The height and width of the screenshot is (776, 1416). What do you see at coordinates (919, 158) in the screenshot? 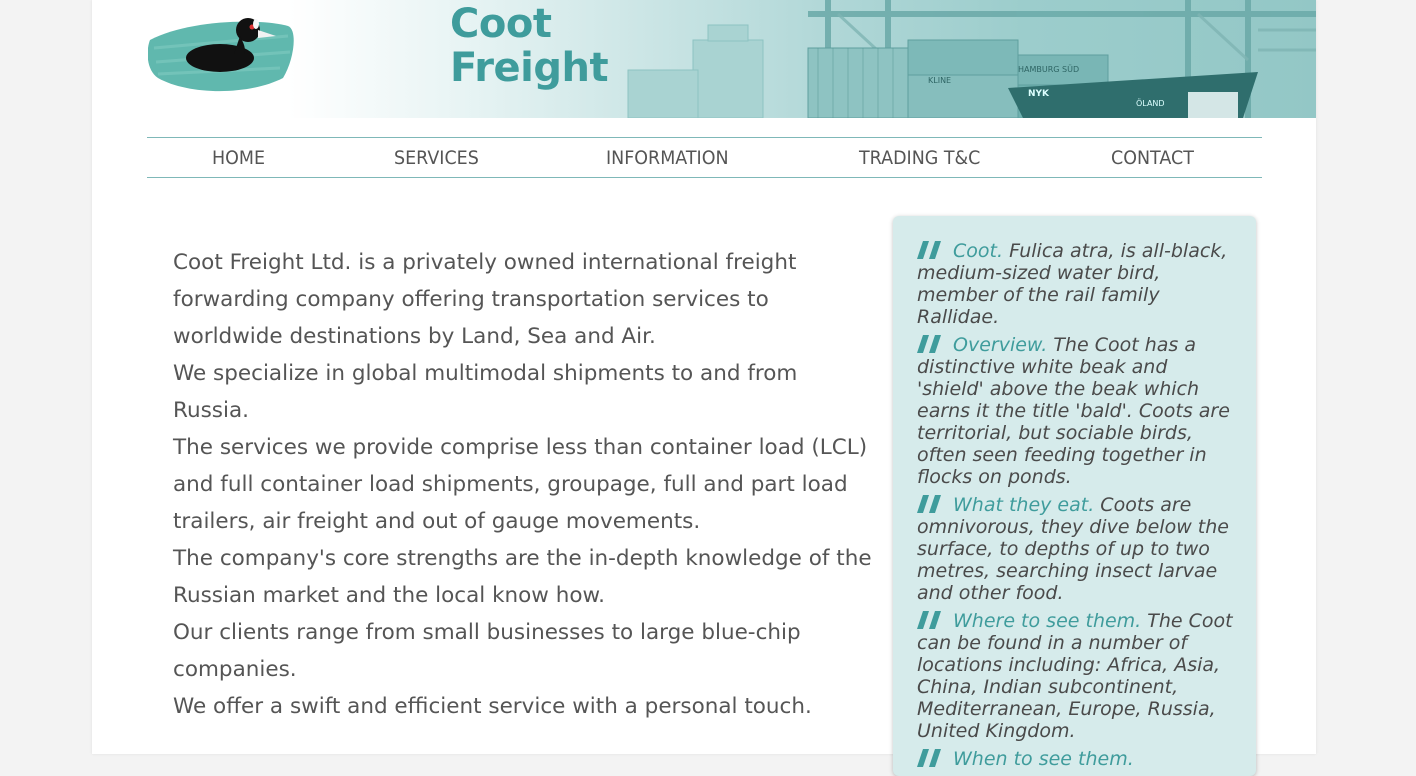
I see `nav-trading-tc: TRADING T&C` at bounding box center [919, 158].